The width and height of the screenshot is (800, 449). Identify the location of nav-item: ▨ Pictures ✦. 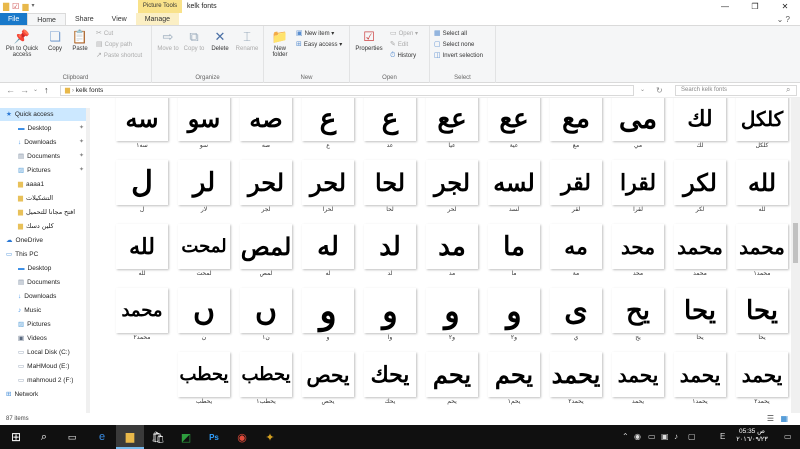
(45, 170).